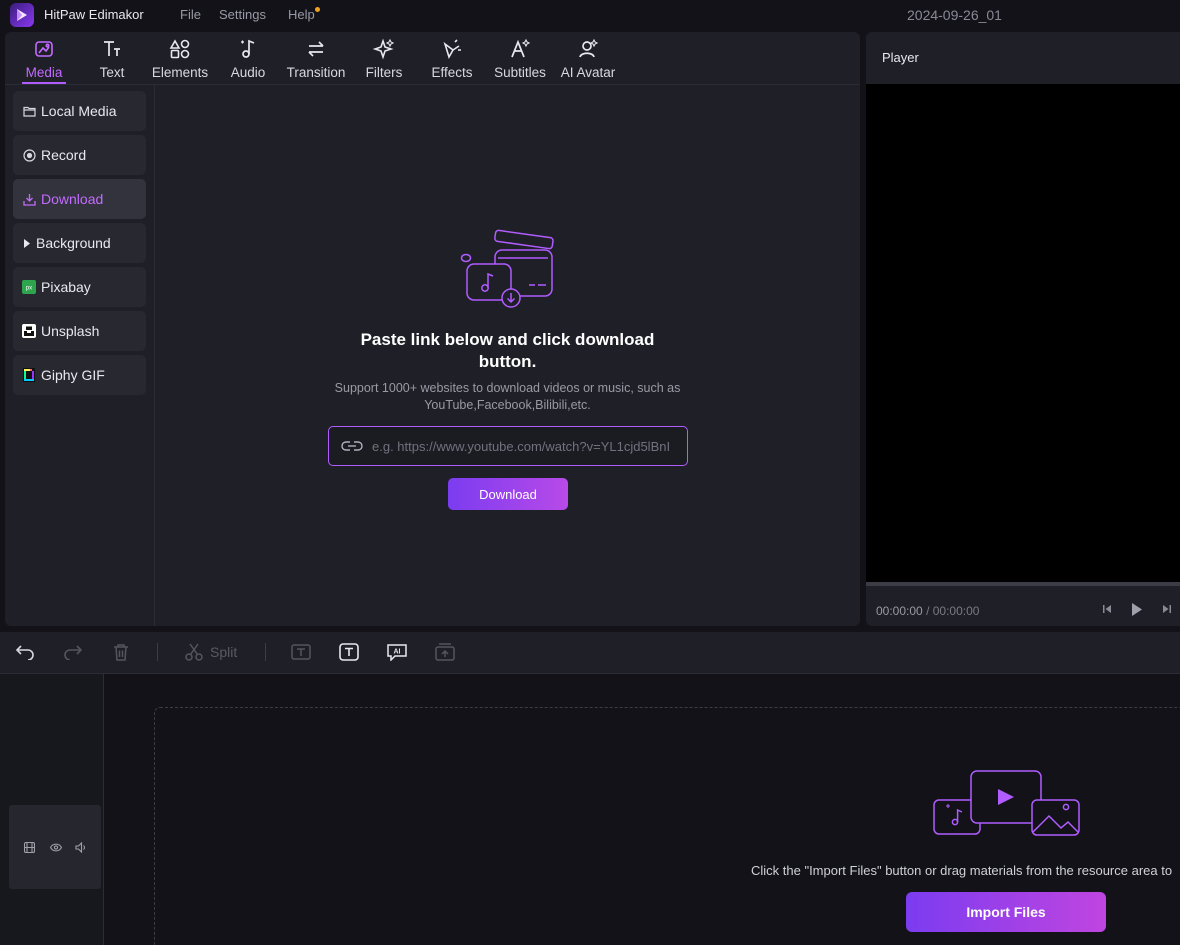 This screenshot has width=1180, height=945. Describe the element at coordinates (180, 72) in the screenshot. I see `tab-label: Elements` at that location.